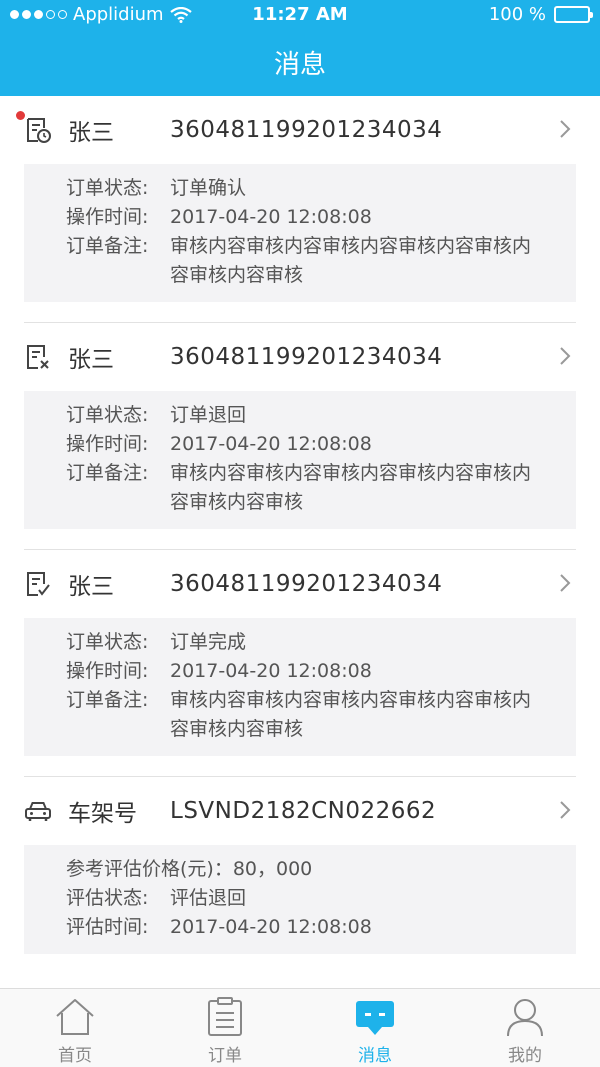 Image resolution: width=600 pixels, height=1067 pixels. What do you see at coordinates (375, 1018) in the screenshot?
I see `message-icon` at bounding box center [375, 1018].